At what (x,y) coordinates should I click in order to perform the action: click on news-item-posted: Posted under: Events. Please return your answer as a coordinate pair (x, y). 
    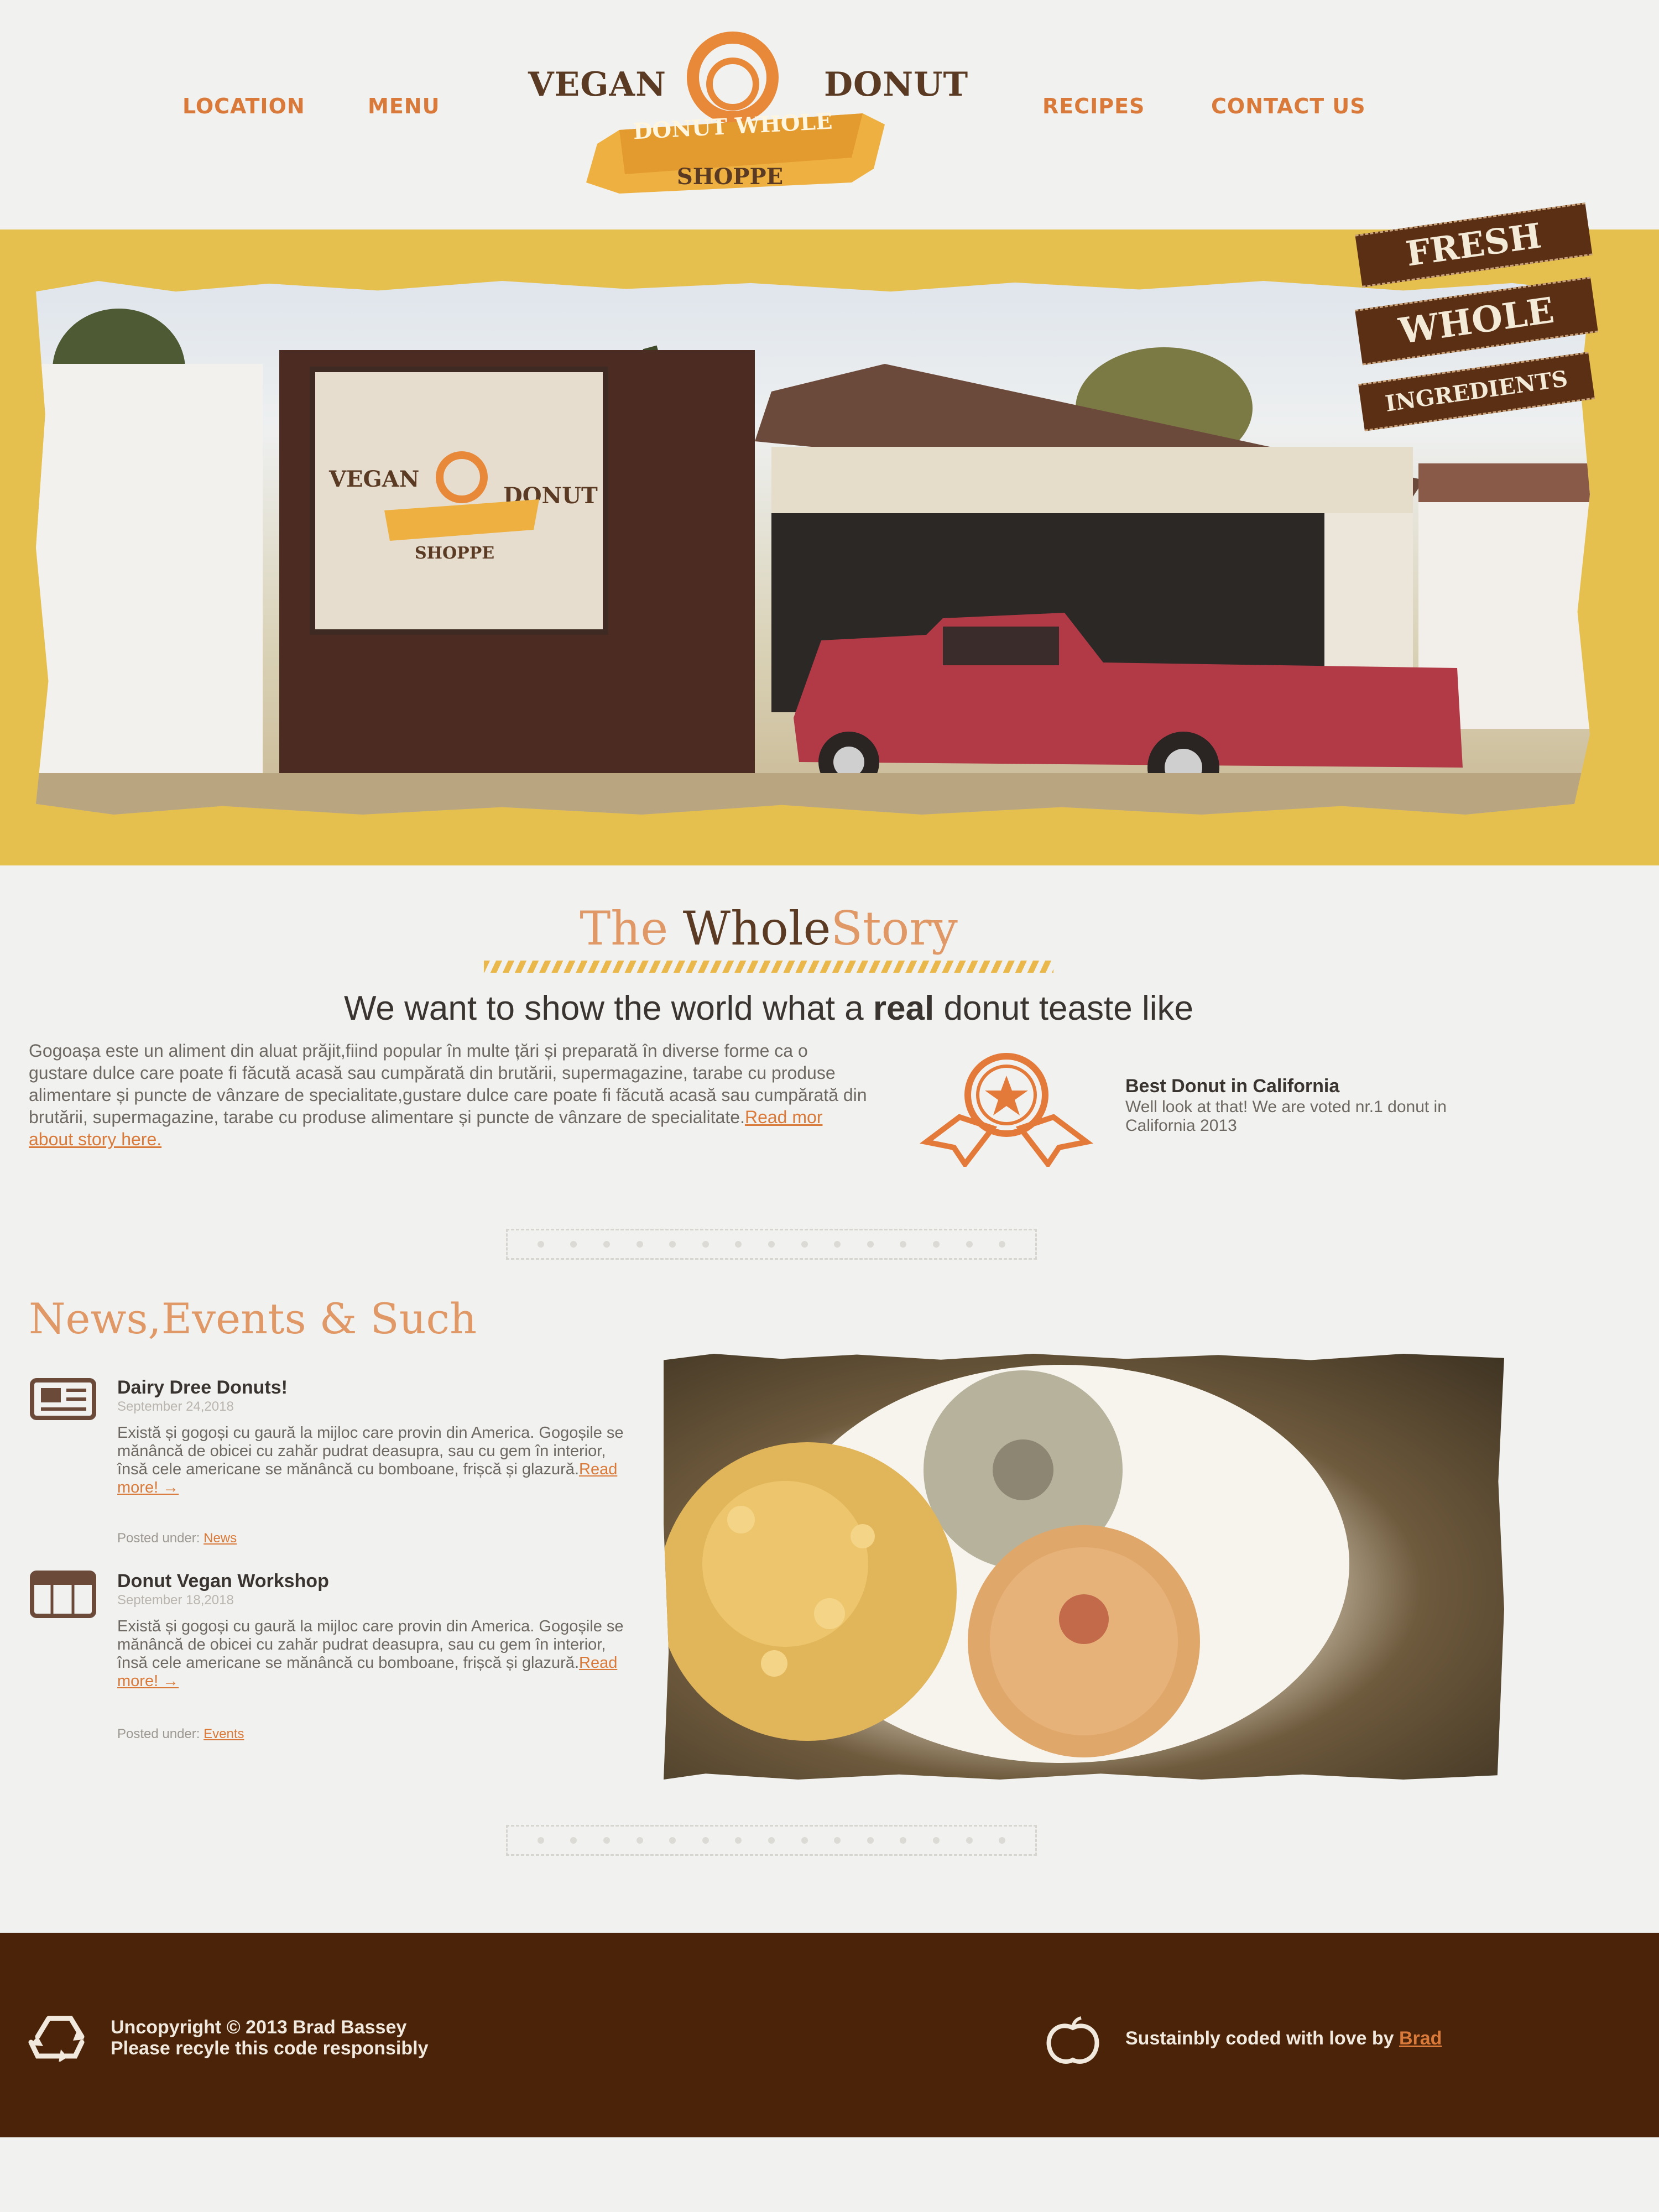
    Looking at the image, I should click on (181, 1734).